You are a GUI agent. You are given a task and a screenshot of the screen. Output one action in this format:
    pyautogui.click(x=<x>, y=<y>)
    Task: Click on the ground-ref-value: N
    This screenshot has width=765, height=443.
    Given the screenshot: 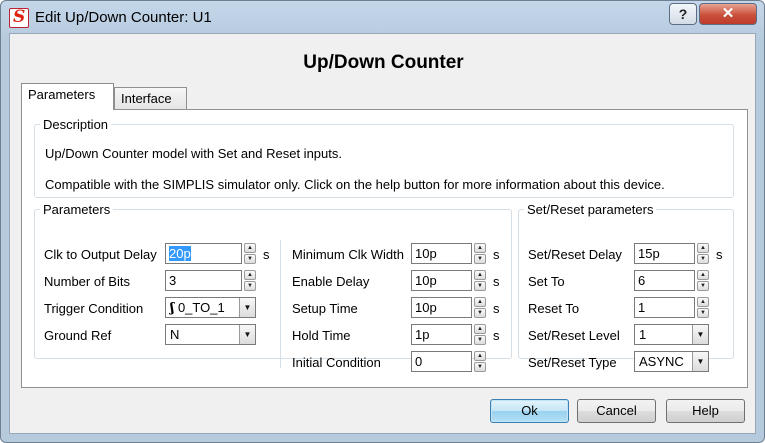 What is the action you would take?
    pyautogui.click(x=175, y=334)
    